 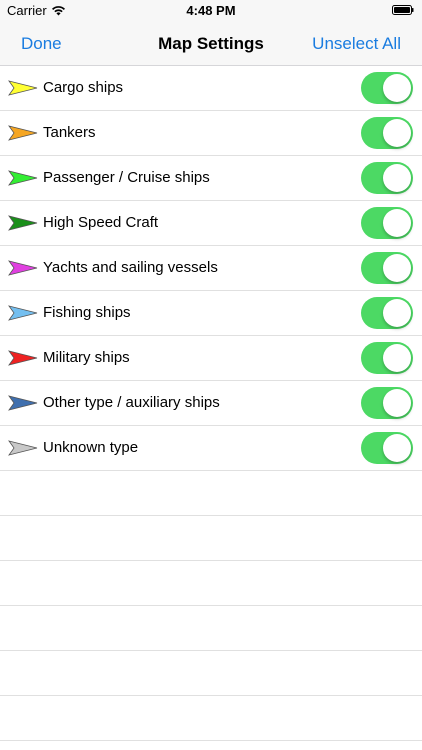 What do you see at coordinates (23, 268) in the screenshot?
I see `yacht-flag-icon` at bounding box center [23, 268].